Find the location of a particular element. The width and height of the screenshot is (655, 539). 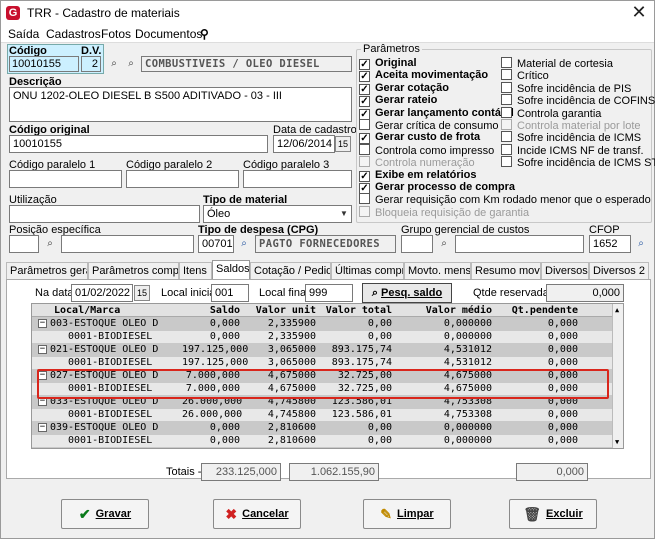

tab-5: Últimas compras is located at coordinates (367, 271).